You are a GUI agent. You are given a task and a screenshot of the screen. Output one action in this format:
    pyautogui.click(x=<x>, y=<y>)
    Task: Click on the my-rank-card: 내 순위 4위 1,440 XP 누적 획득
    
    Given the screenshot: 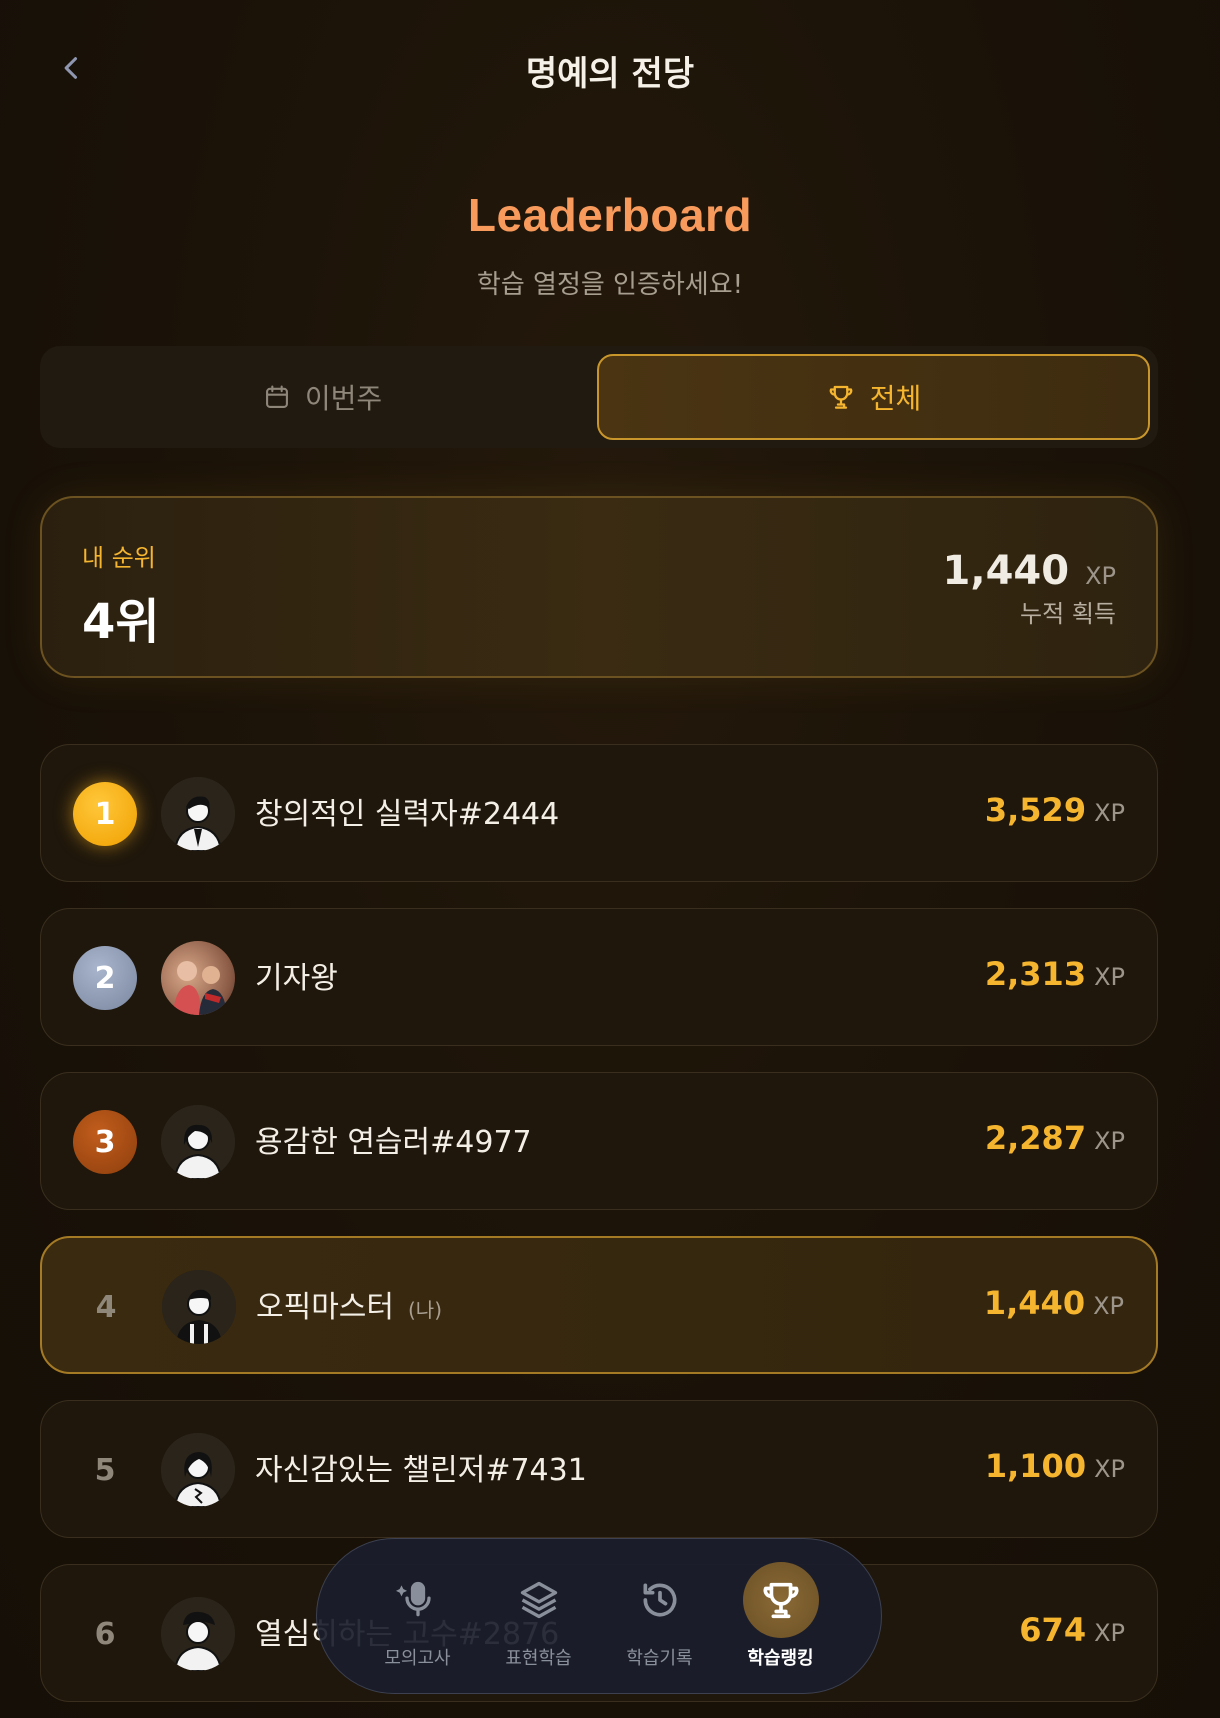 What is the action you would take?
    pyautogui.click(x=599, y=587)
    